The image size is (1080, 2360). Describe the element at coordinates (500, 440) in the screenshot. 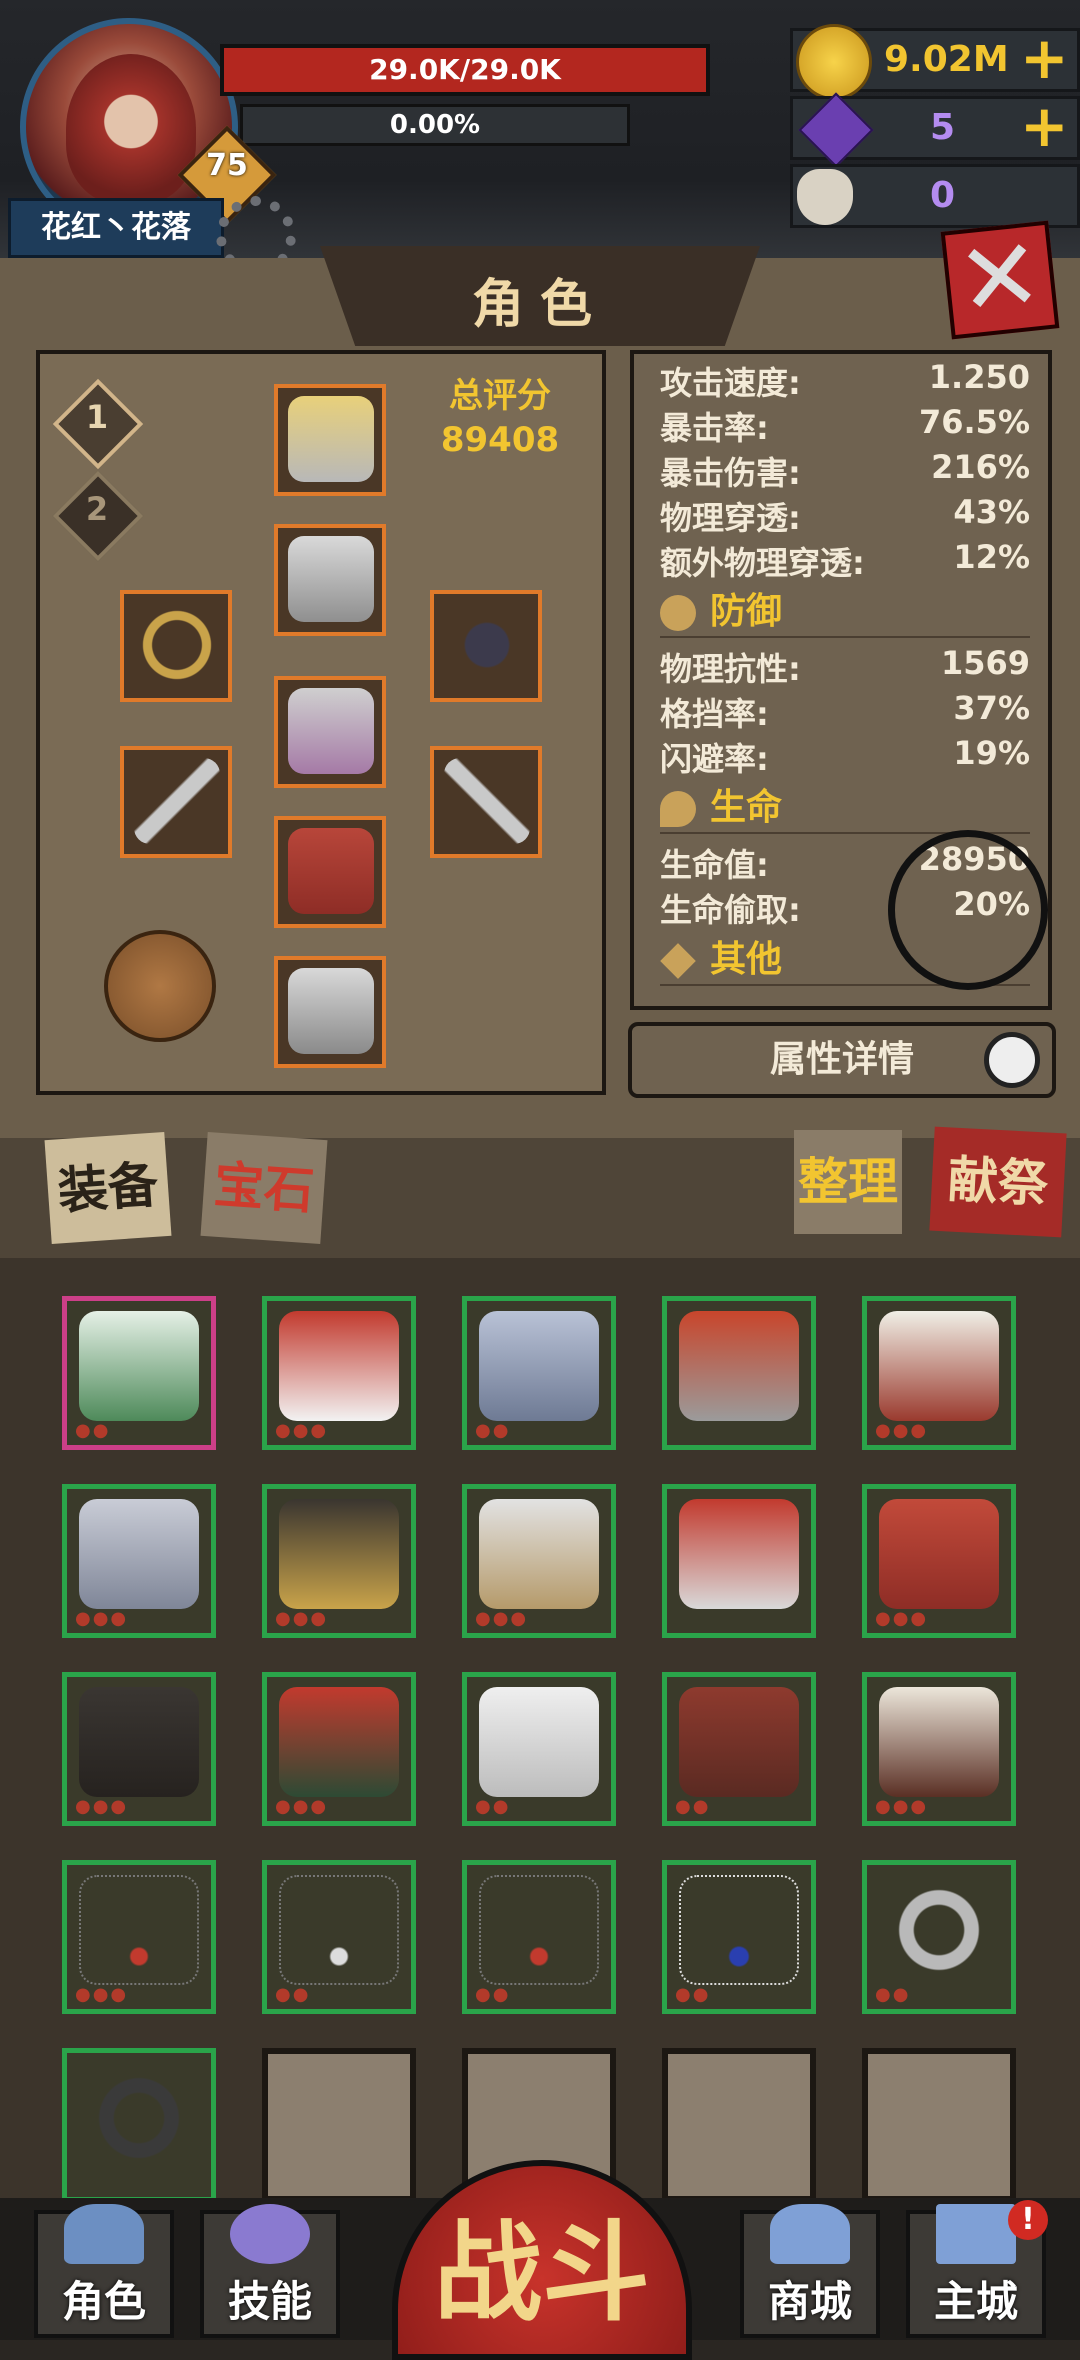

I see `score-value: 89408` at that location.